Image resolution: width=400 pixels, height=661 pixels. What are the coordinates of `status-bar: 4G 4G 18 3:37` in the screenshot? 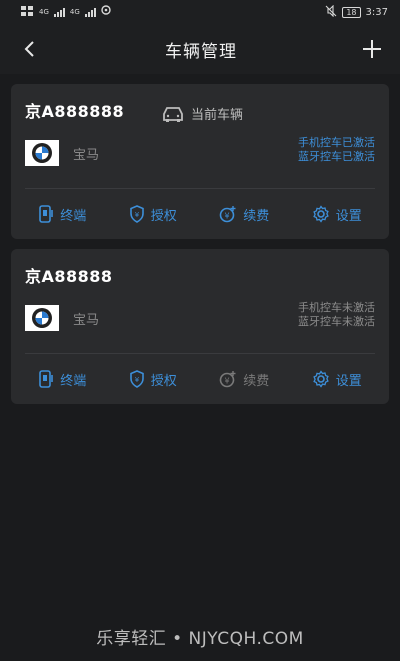 It's located at (200, 12).